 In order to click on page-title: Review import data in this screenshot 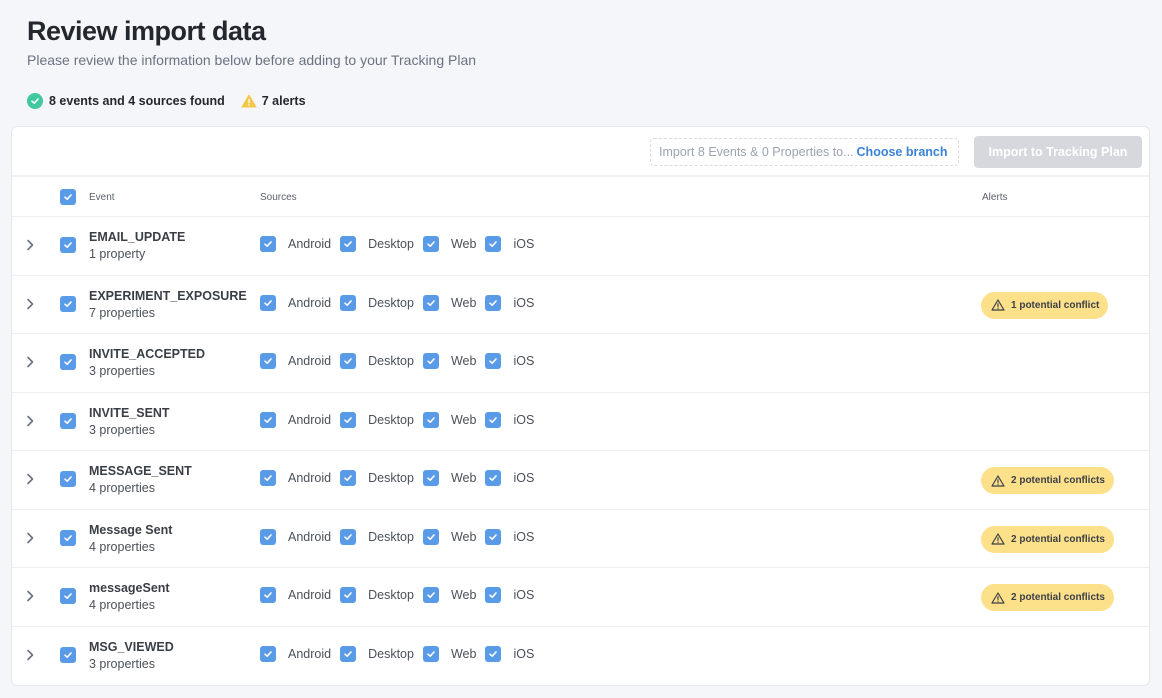, I will do `click(146, 31)`.